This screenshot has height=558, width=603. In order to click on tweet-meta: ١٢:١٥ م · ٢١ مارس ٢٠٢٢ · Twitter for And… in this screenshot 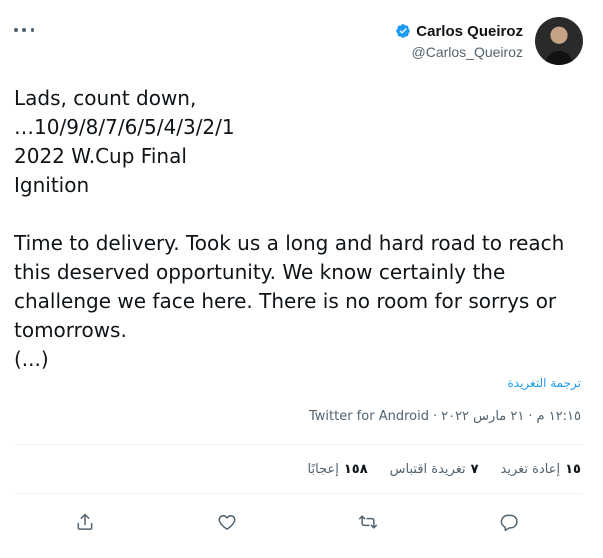, I will do `click(445, 416)`.